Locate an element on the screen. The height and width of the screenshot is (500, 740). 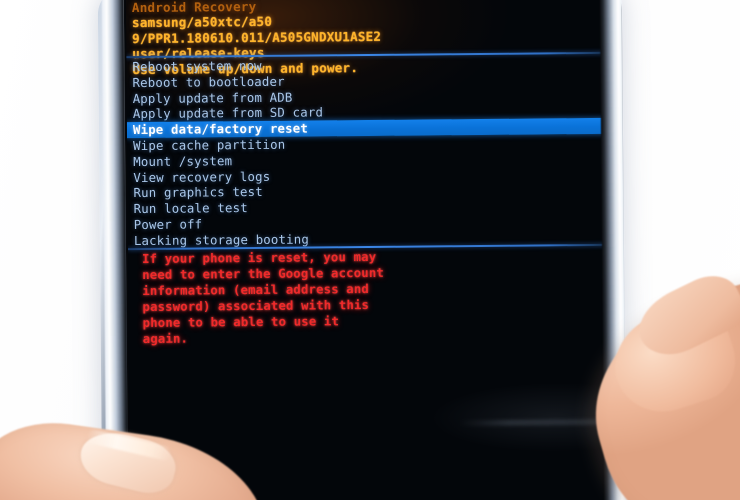
screen-reflection-streak is located at coordinates (534, 422).